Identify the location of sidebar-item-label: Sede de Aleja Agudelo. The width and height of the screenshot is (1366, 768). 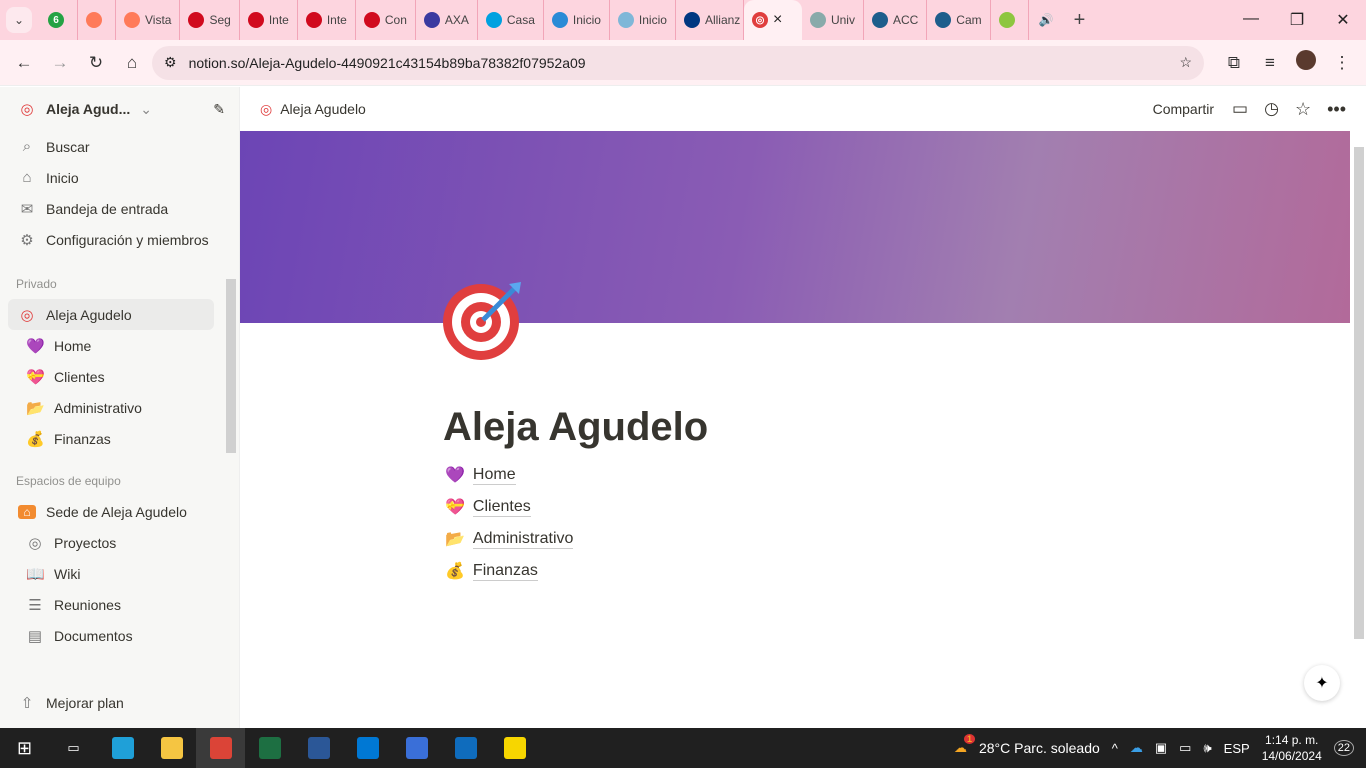
(116, 511).